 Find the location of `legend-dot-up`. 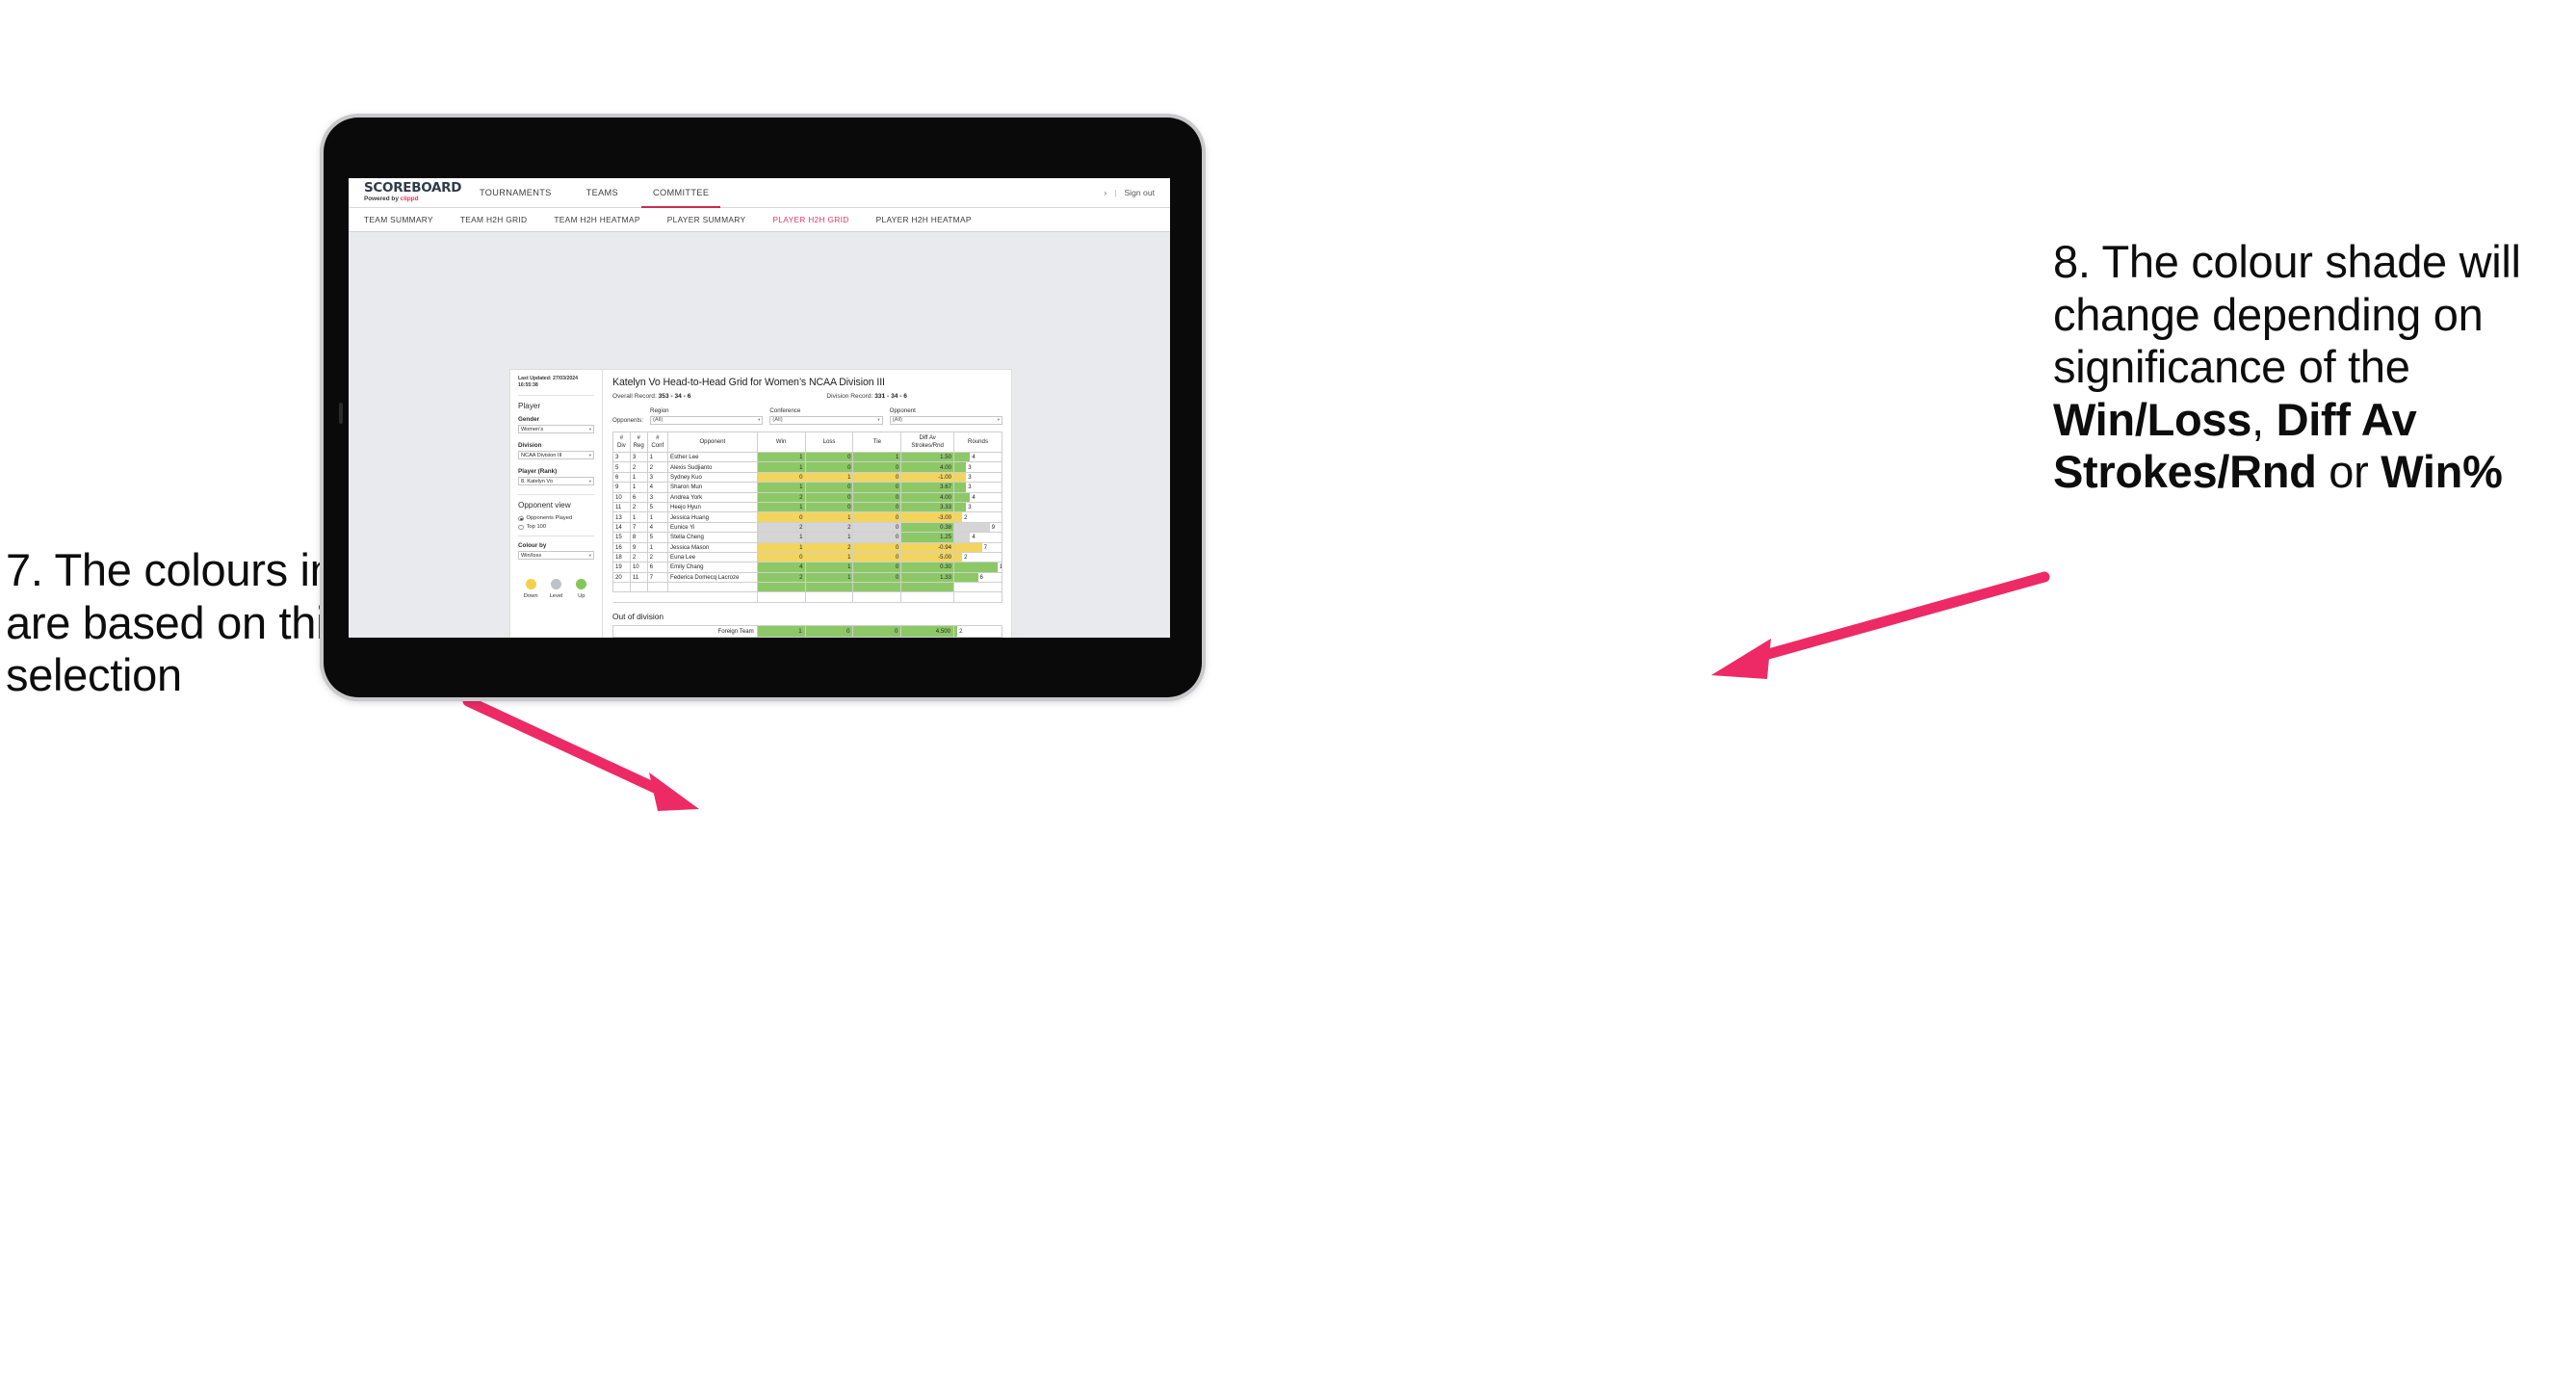

legend-dot-up is located at coordinates (581, 584).